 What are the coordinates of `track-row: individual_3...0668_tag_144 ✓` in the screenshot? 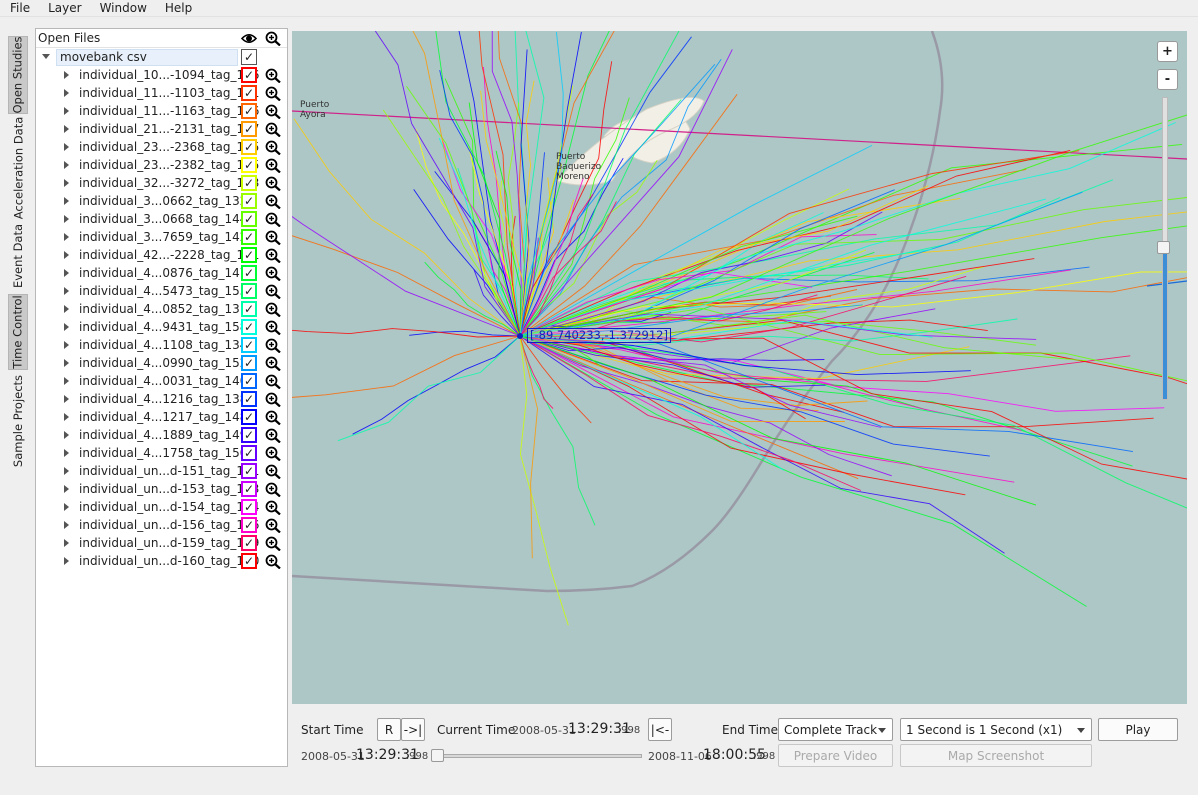 It's located at (161, 219).